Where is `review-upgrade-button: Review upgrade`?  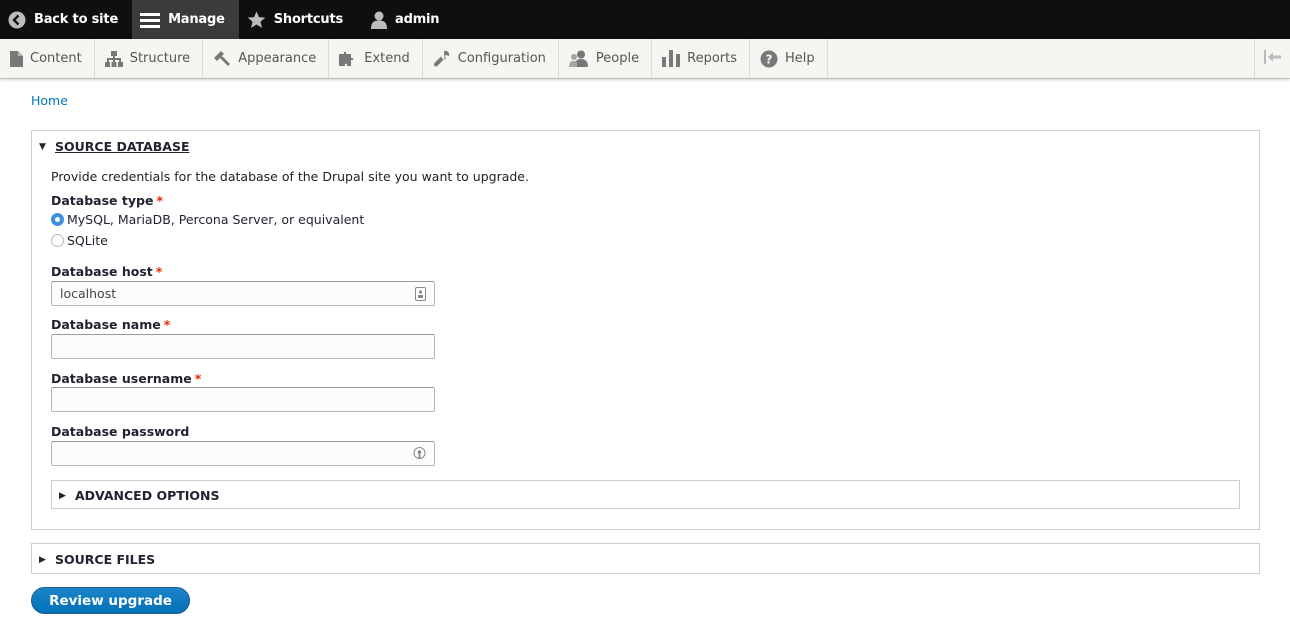 review-upgrade-button: Review upgrade is located at coordinates (110, 600).